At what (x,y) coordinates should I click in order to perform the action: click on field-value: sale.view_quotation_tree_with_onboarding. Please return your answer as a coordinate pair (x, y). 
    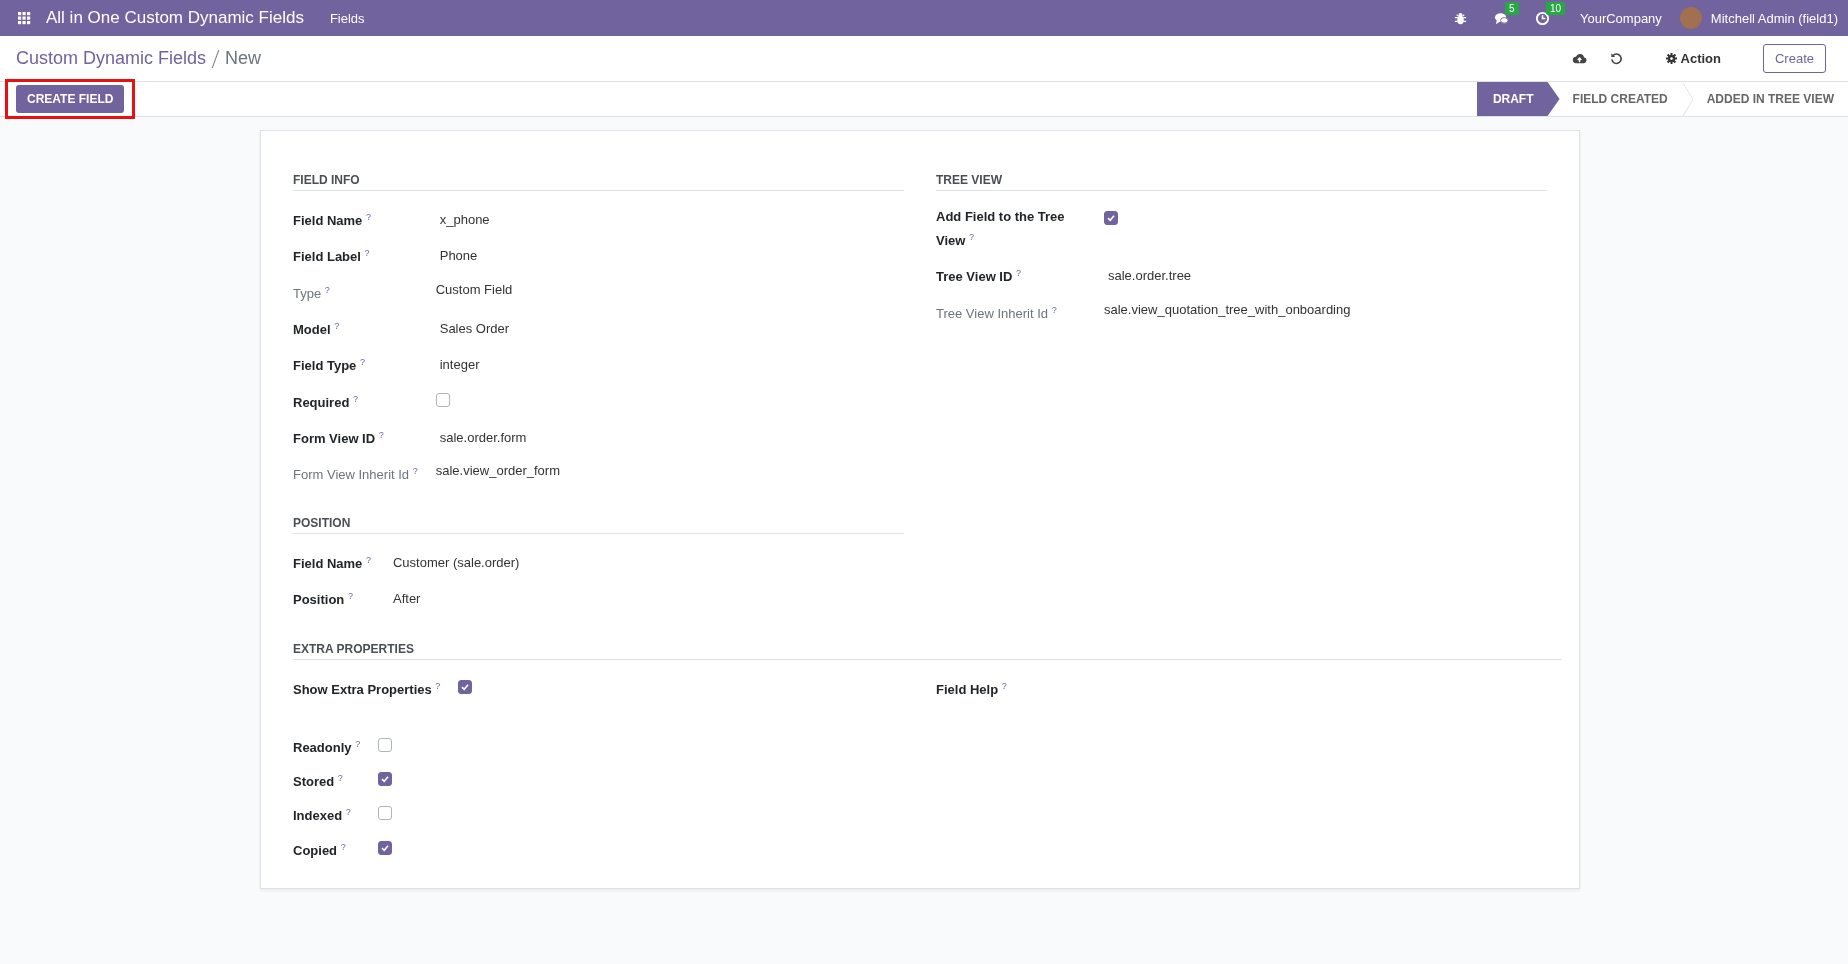
    Looking at the image, I should click on (1228, 309).